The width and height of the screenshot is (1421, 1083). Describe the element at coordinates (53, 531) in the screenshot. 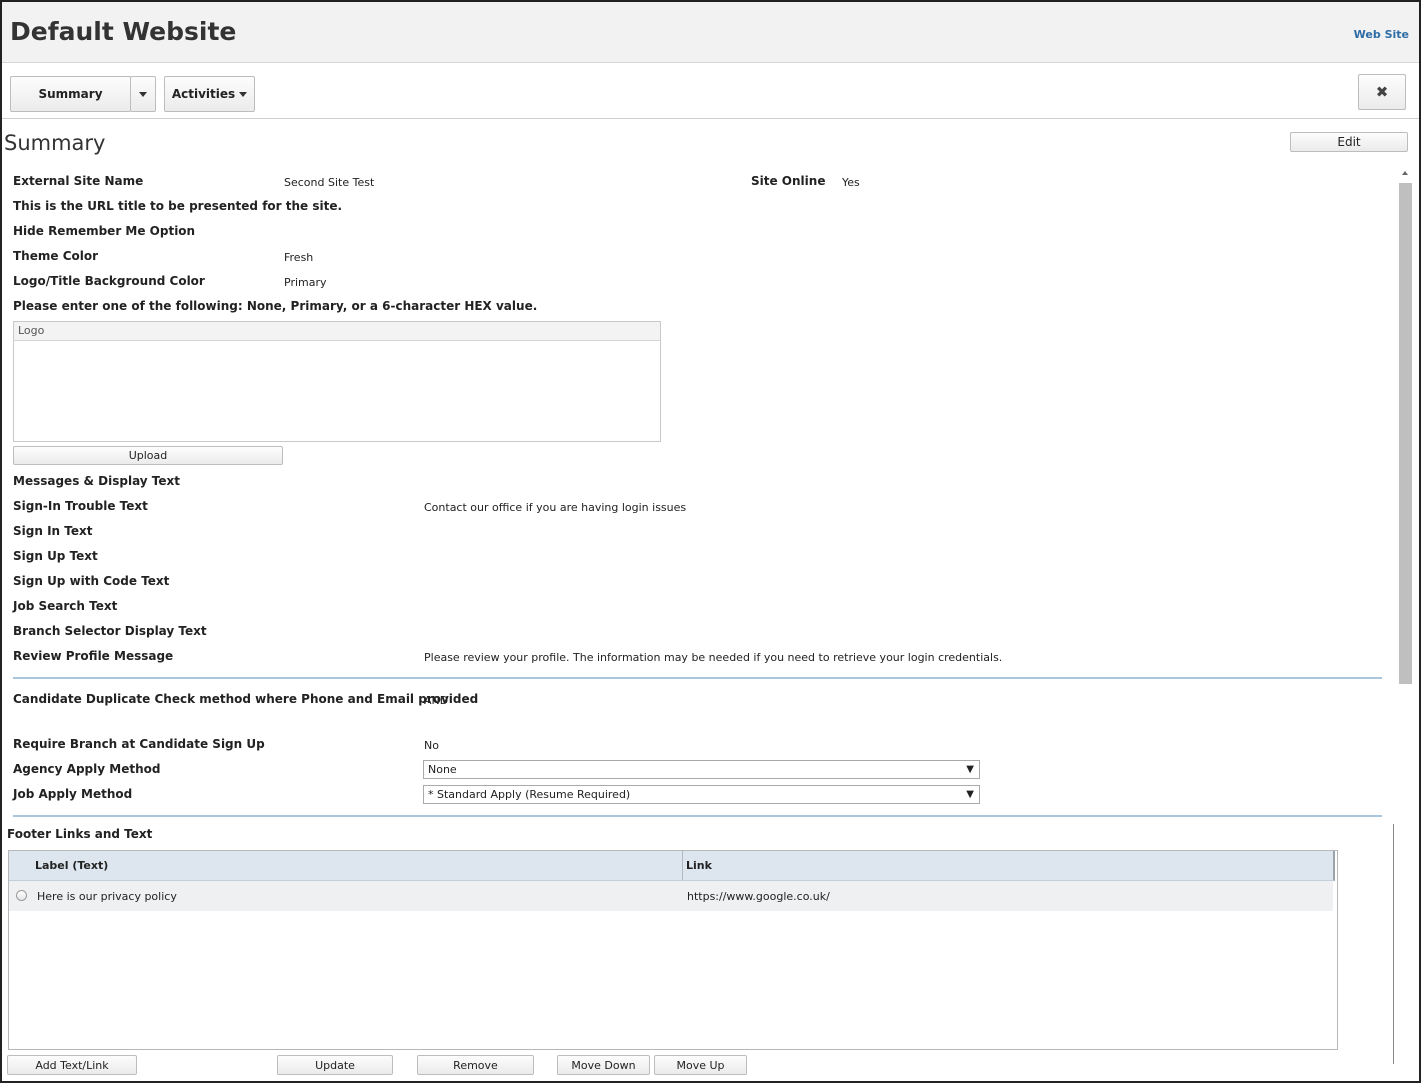

I see `sign-in-text-label: Sign In Text` at that location.